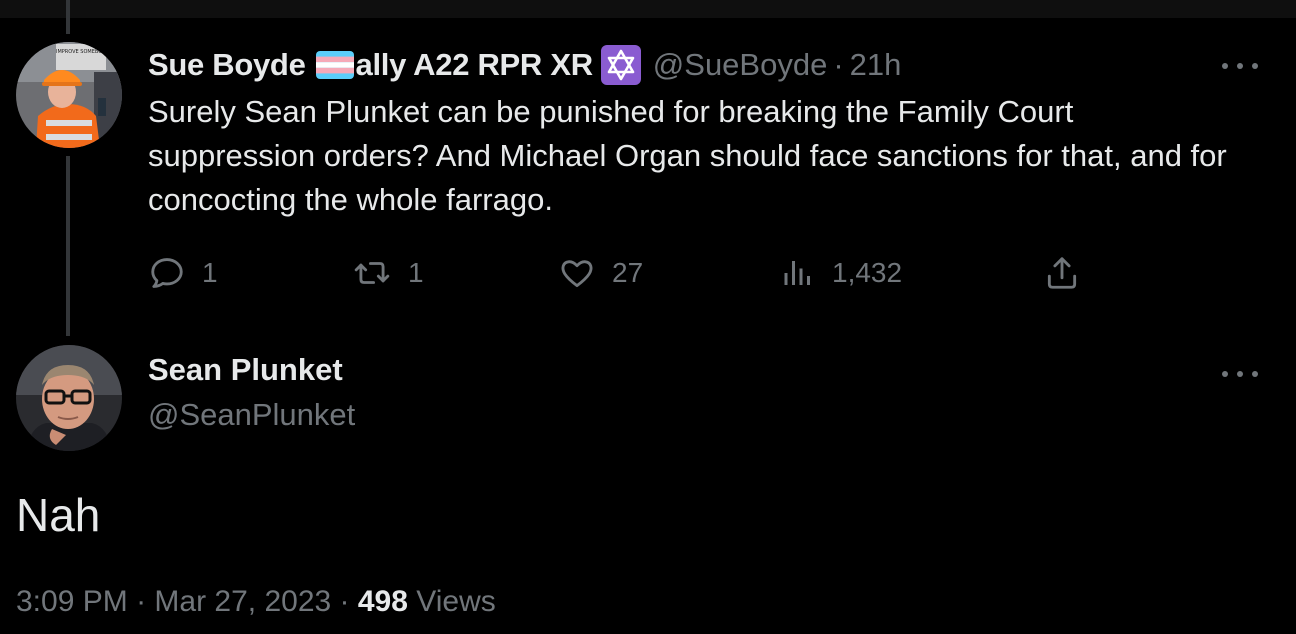 The width and height of the screenshot is (1296, 634). I want to click on author-name: Sue Boyde, so click(227, 65).